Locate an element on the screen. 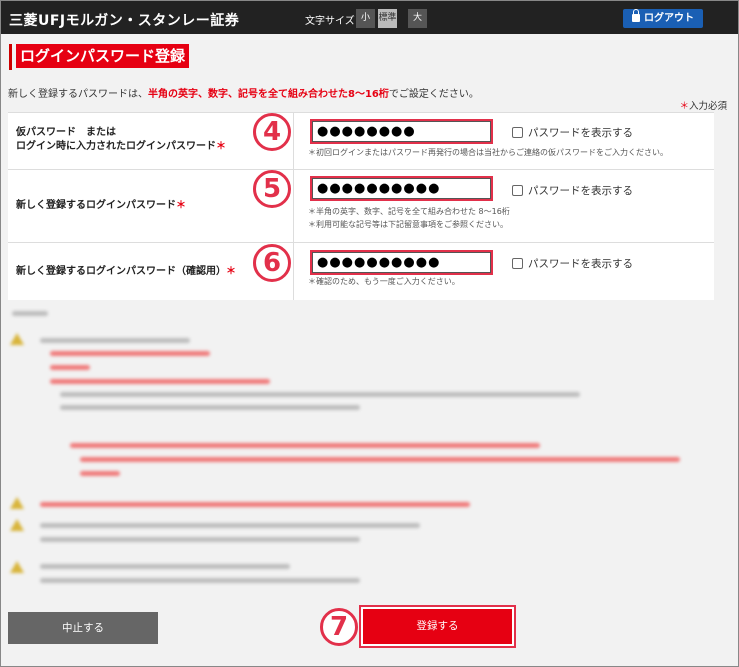 This screenshot has height=667, width=739. field-hint: ＊確認のため、もう一度ご入力ください。 is located at coordinates (384, 281).